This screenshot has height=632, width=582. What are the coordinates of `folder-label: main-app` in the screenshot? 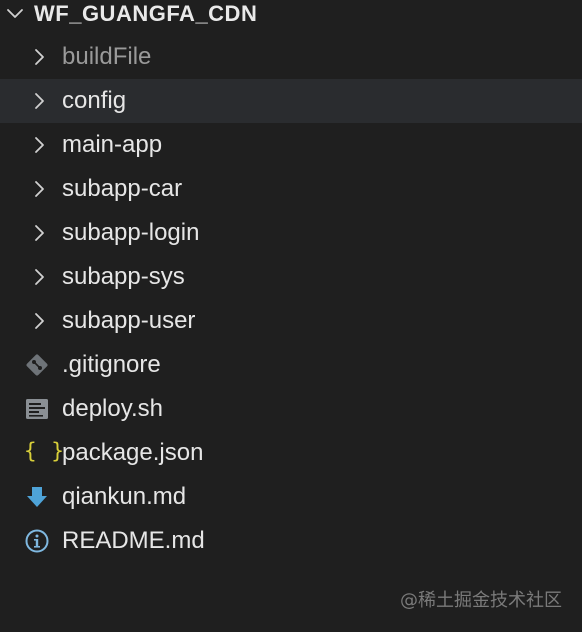 It's located at (112, 144).